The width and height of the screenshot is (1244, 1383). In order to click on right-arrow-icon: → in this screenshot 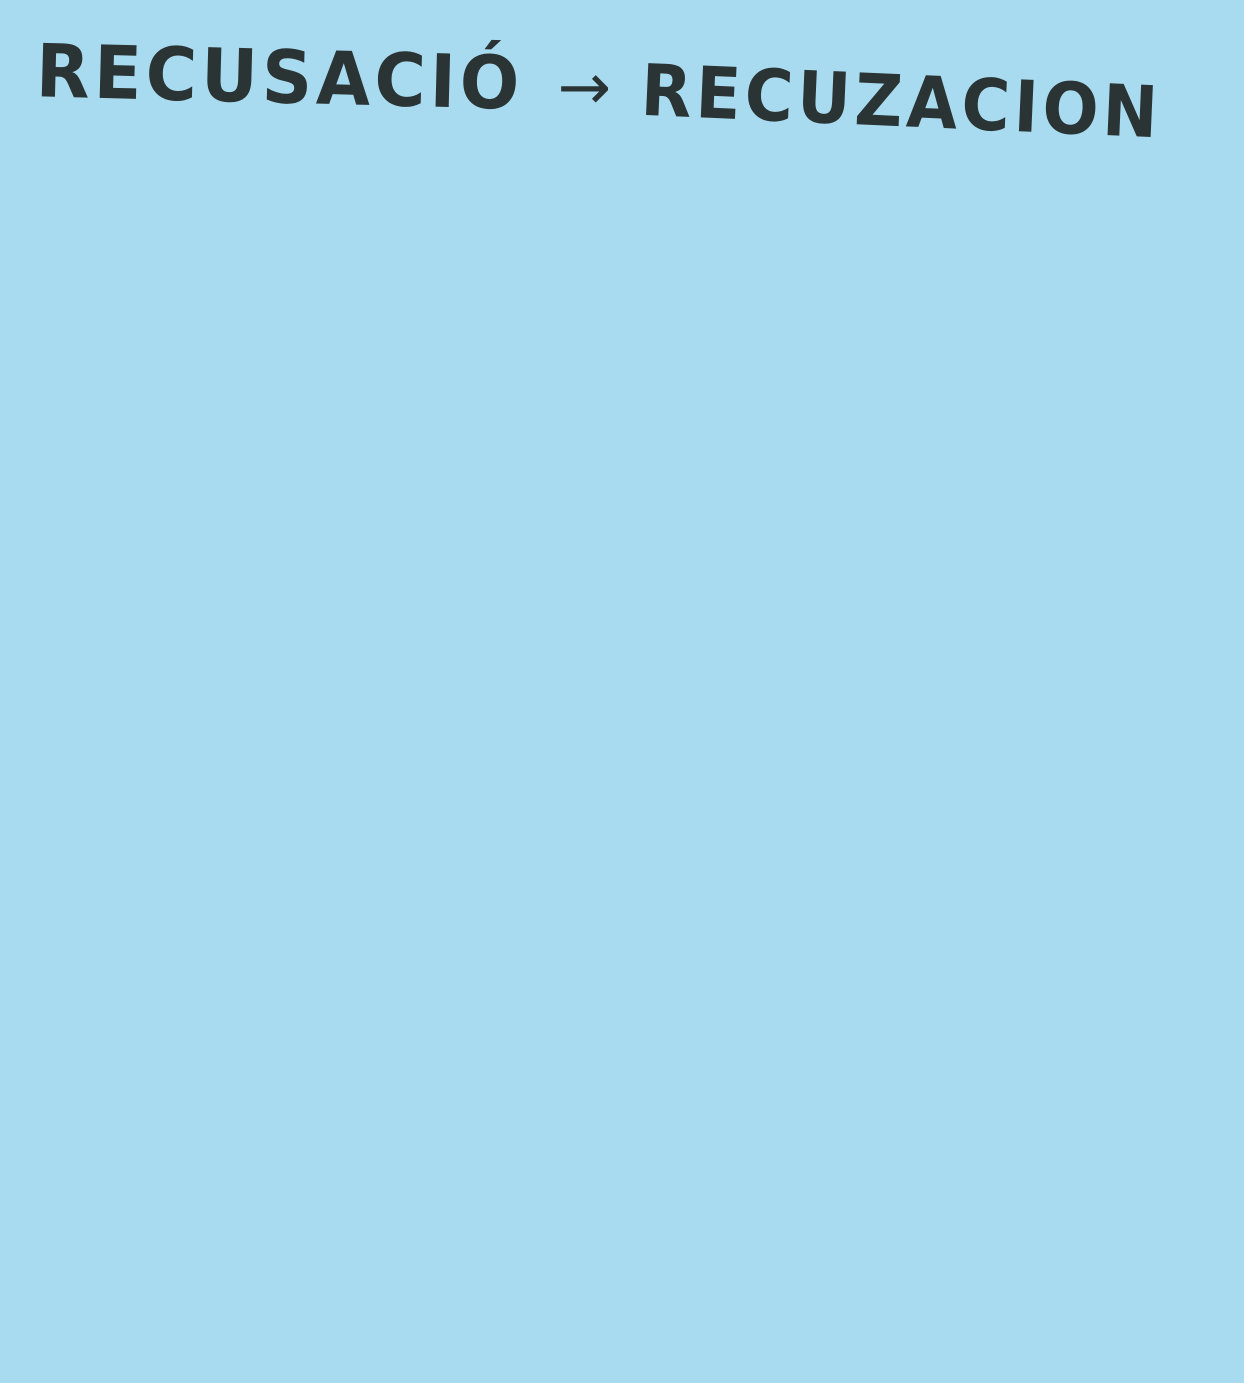, I will do `click(584, 88)`.